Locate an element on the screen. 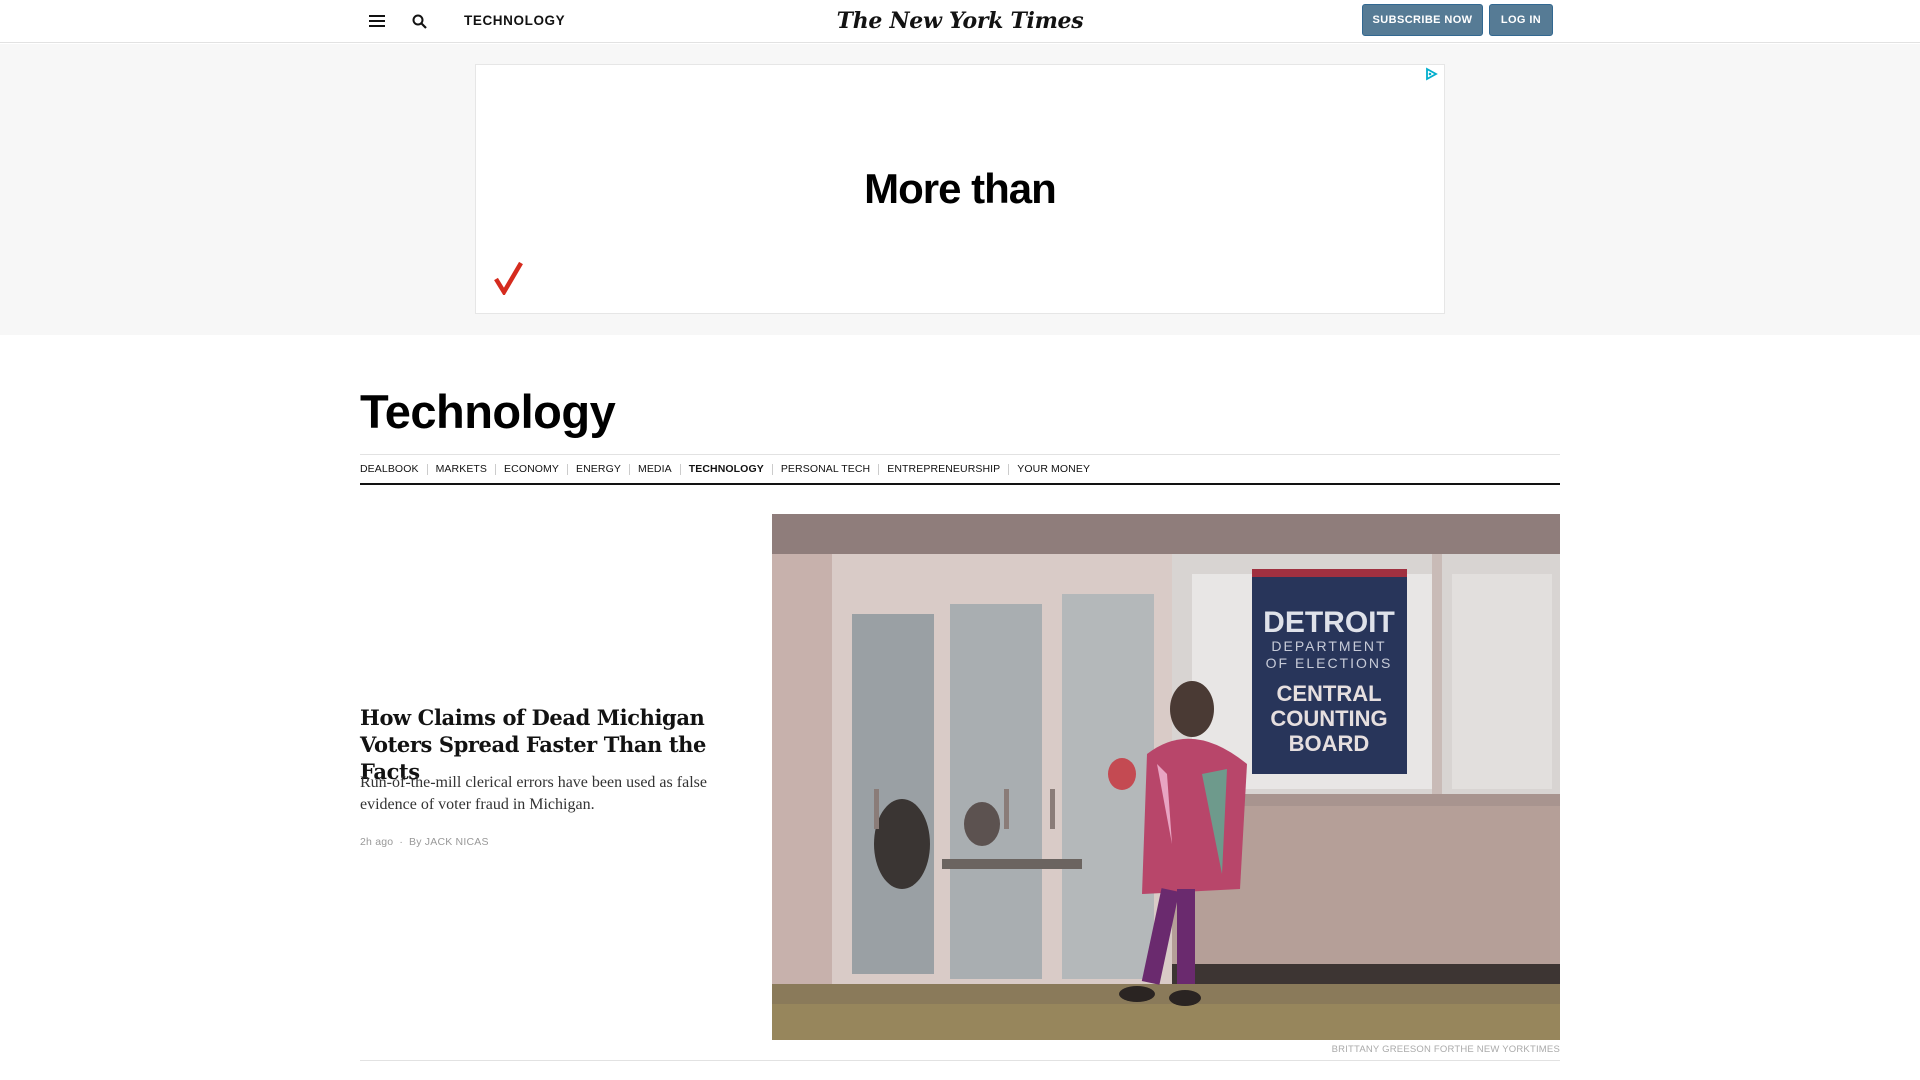 The width and height of the screenshot is (1920, 1080). display-ad: More than is located at coordinates (960, 189).